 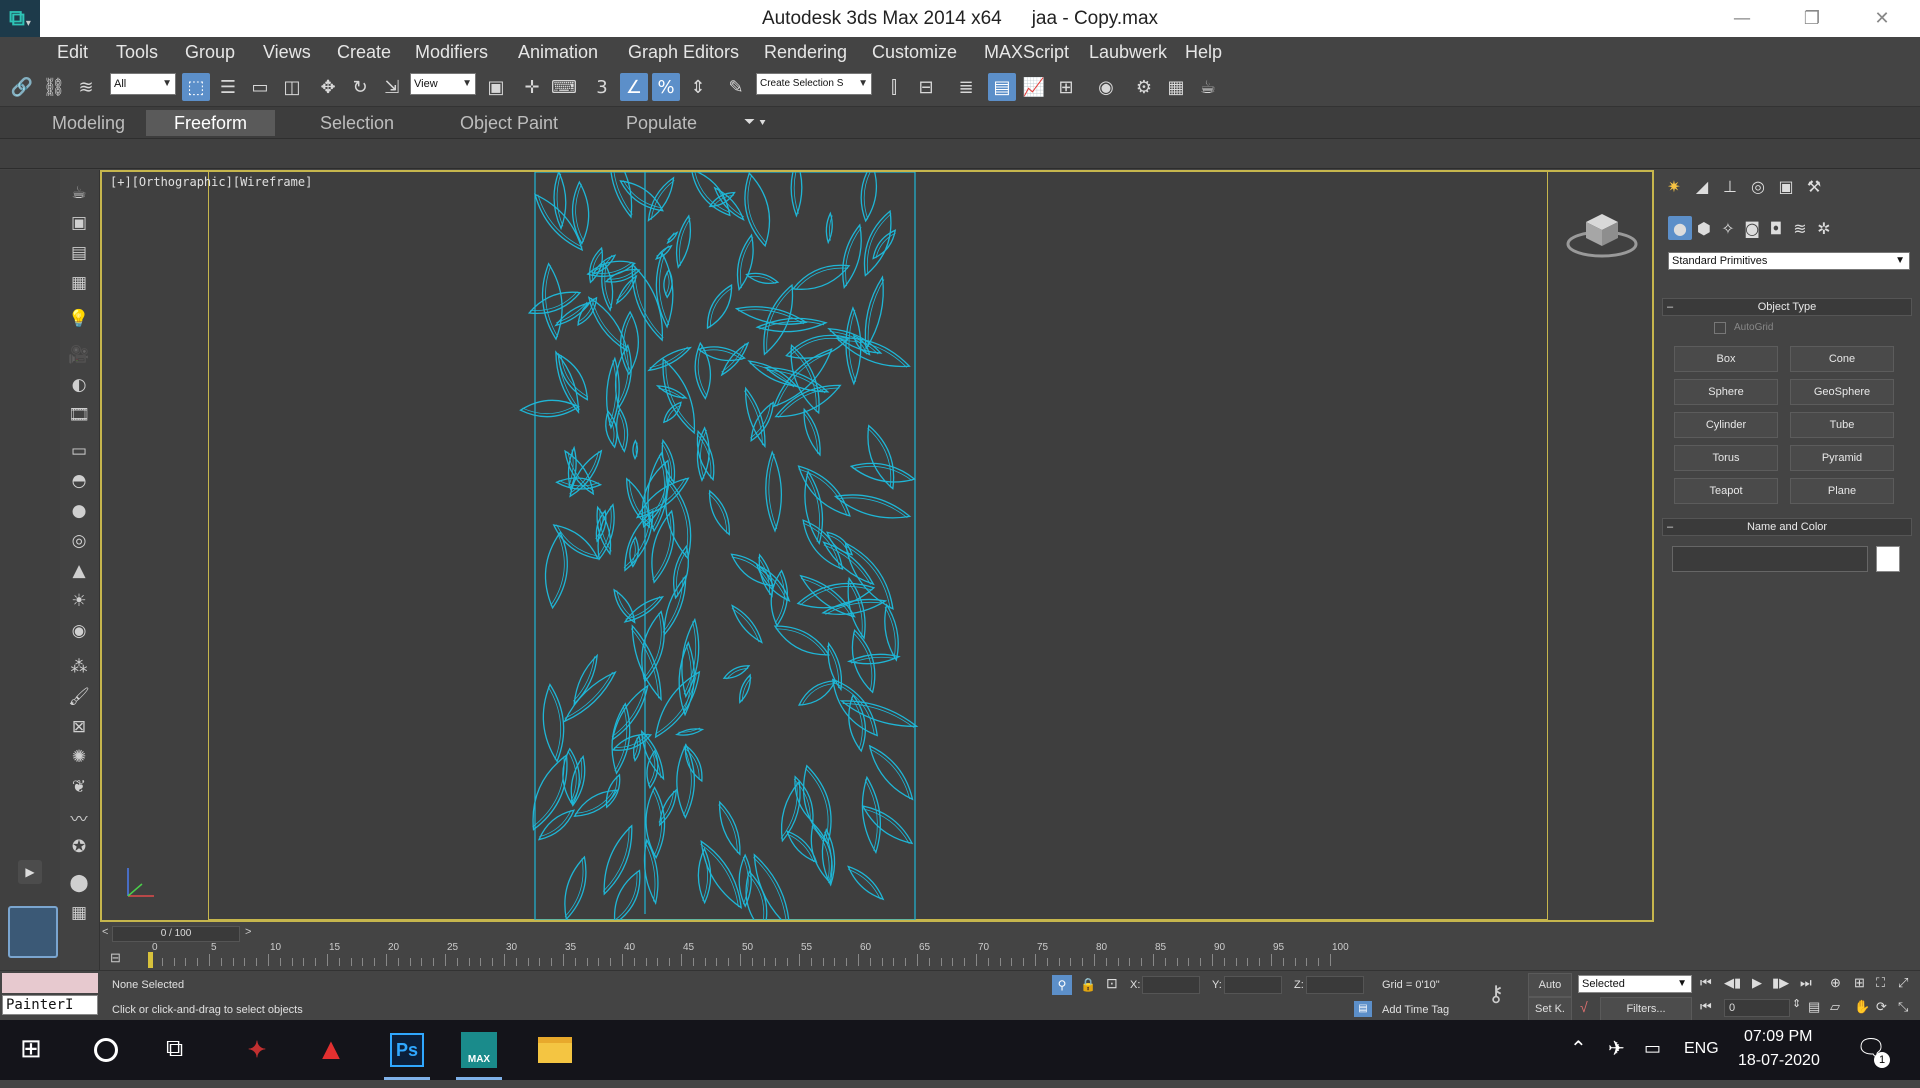 I want to click on tab-selection: Selection, so click(x=357, y=123).